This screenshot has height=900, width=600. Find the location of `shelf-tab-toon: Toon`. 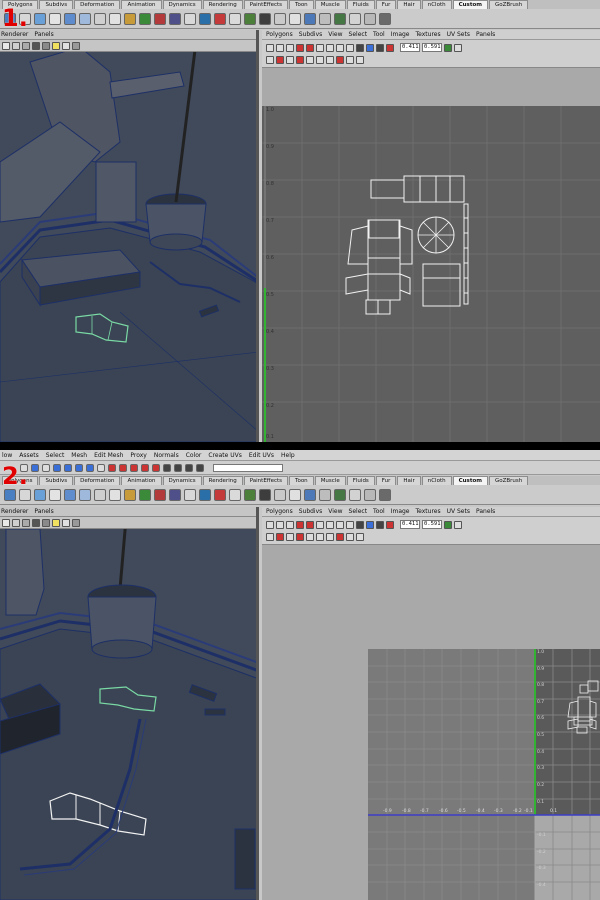

shelf-tab-toon: Toon is located at coordinates (301, 4).